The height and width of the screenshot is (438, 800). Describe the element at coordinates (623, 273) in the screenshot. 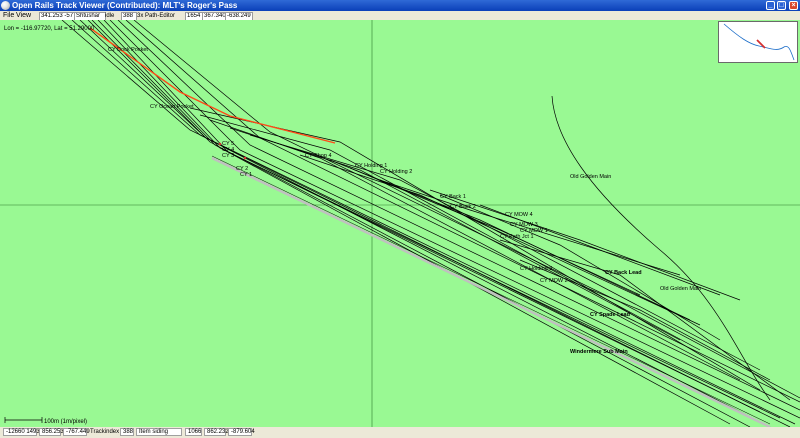

I see `track-label: CY Back Lead` at that location.